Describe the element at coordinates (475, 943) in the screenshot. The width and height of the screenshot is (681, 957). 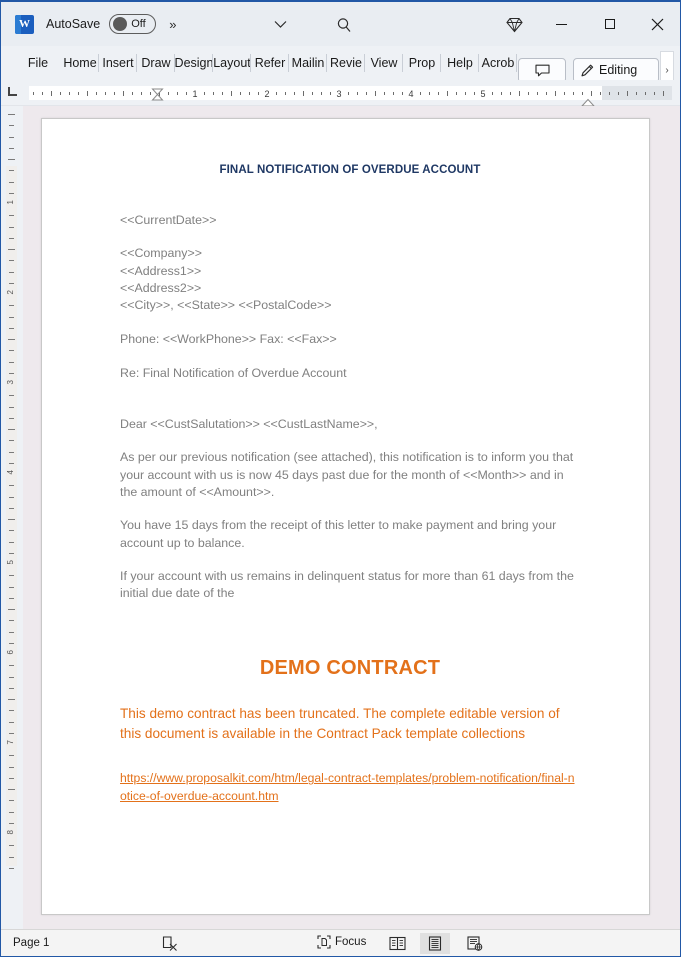
I see `web-layout-button` at that location.